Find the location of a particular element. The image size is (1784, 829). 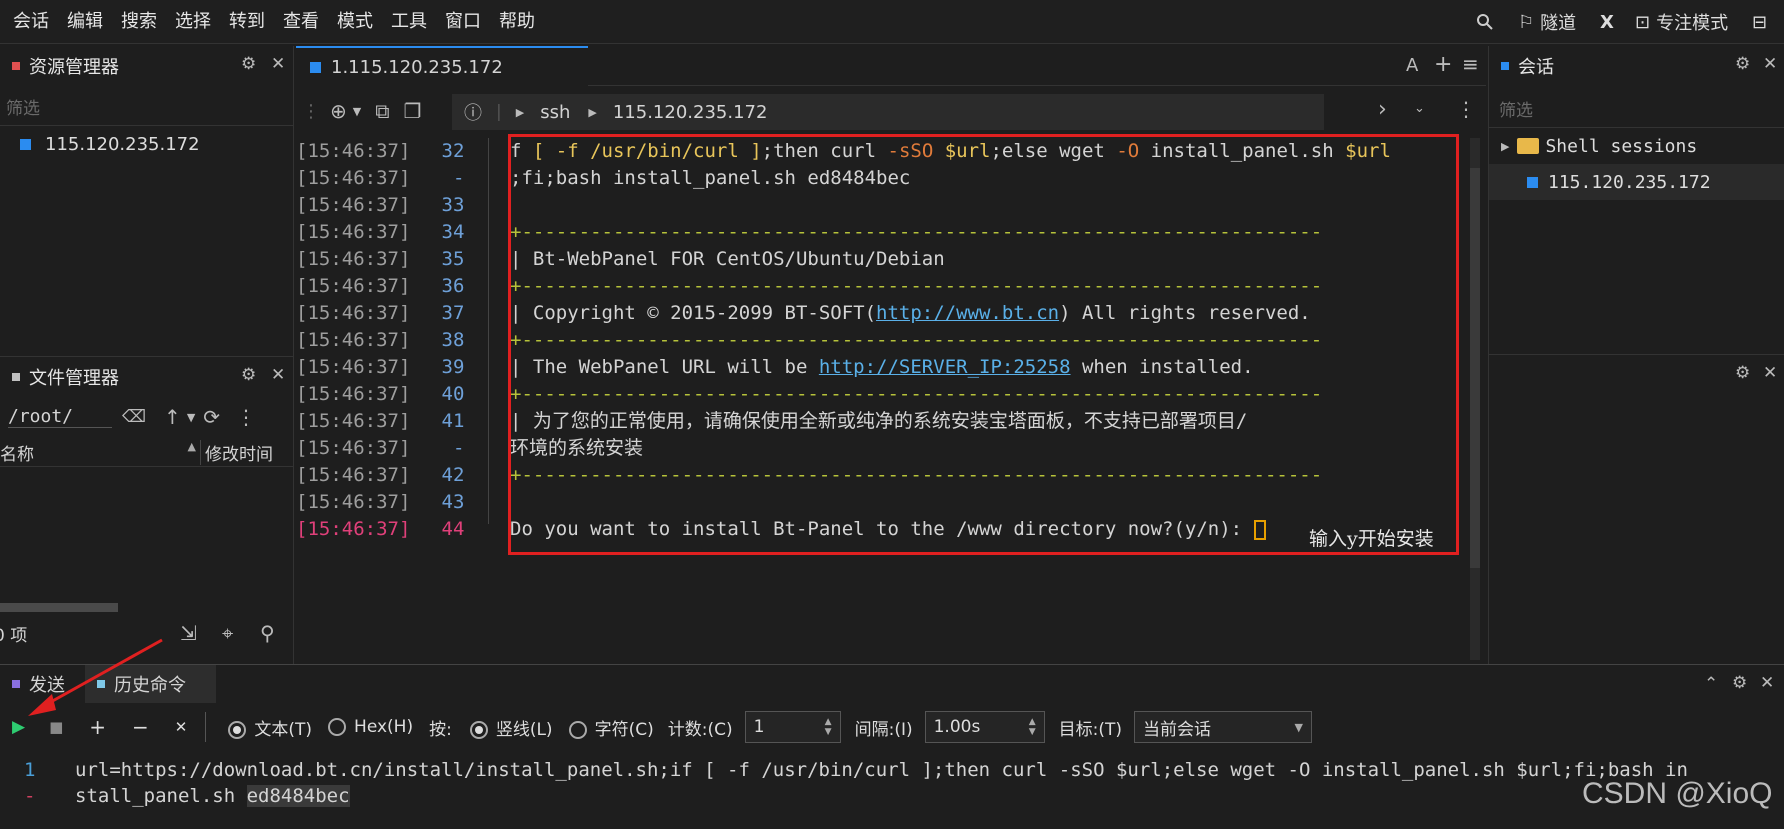

target-select: 当前会话 ▼ is located at coordinates (1223, 727).